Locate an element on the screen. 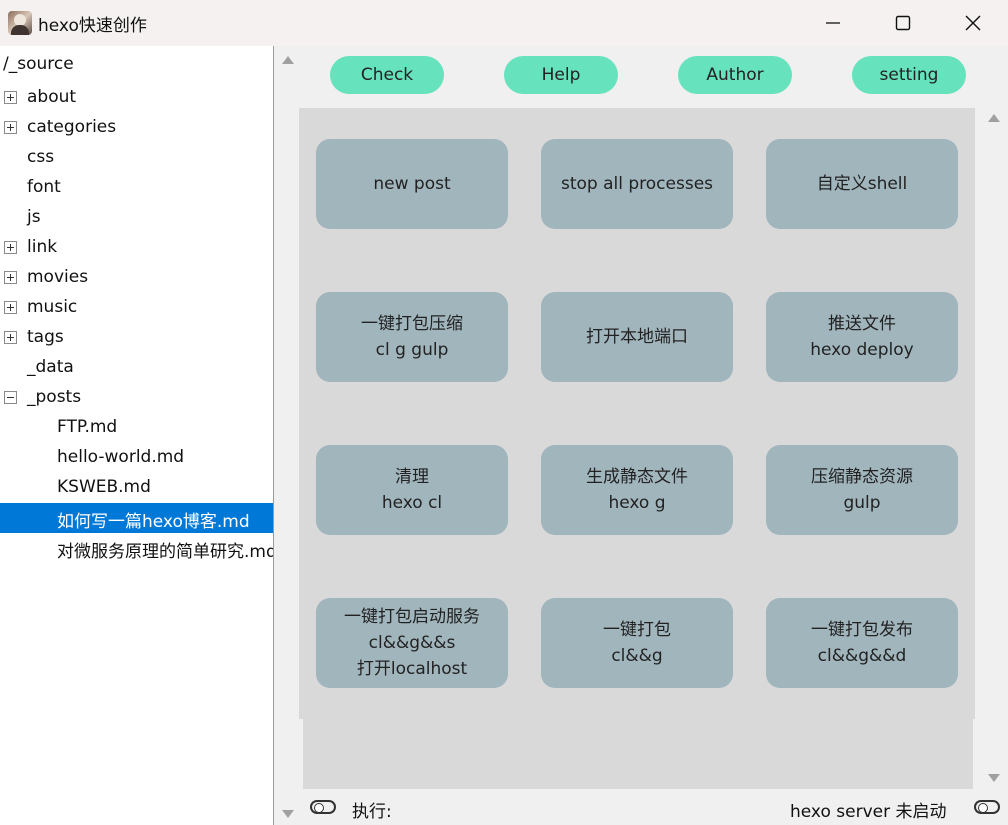  tree-item-label: FTP.md is located at coordinates (87, 427).